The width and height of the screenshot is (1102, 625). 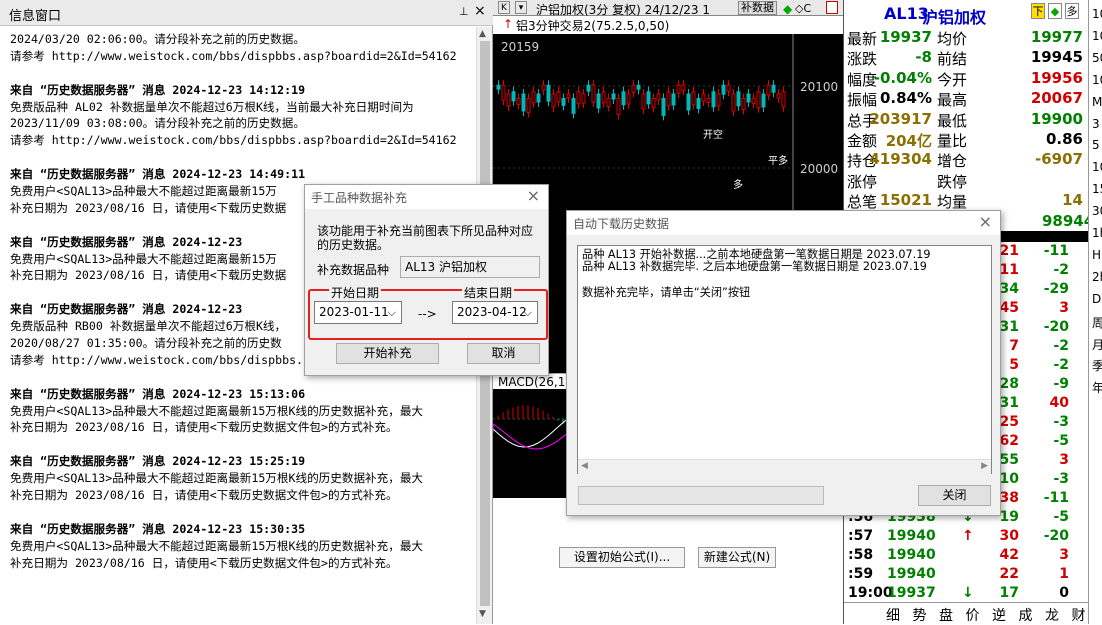 I want to click on manual-fill-title: 手工品种数据补充, so click(x=359, y=198).